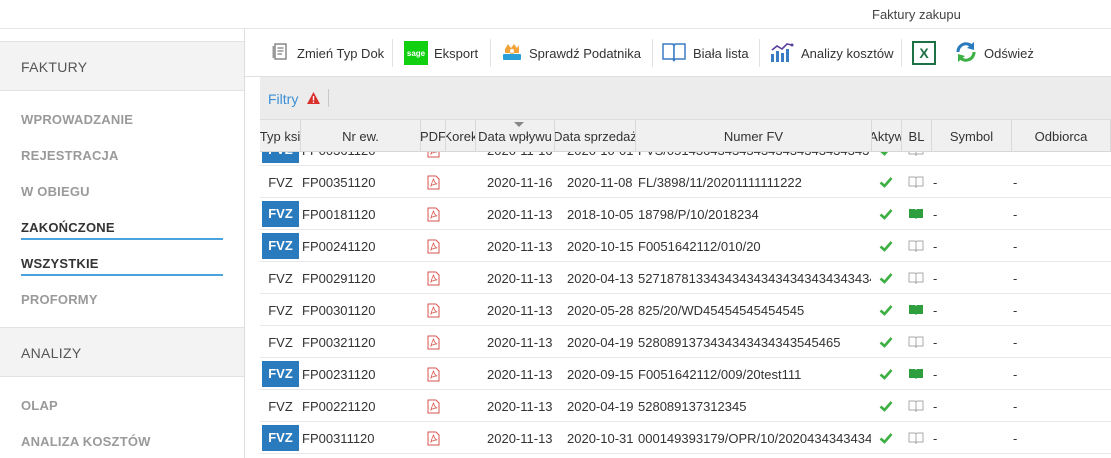 The width and height of the screenshot is (1111, 458). What do you see at coordinates (600, 182) in the screenshot?
I see `data-sprzedazy-cell: 2020-11-08` at bounding box center [600, 182].